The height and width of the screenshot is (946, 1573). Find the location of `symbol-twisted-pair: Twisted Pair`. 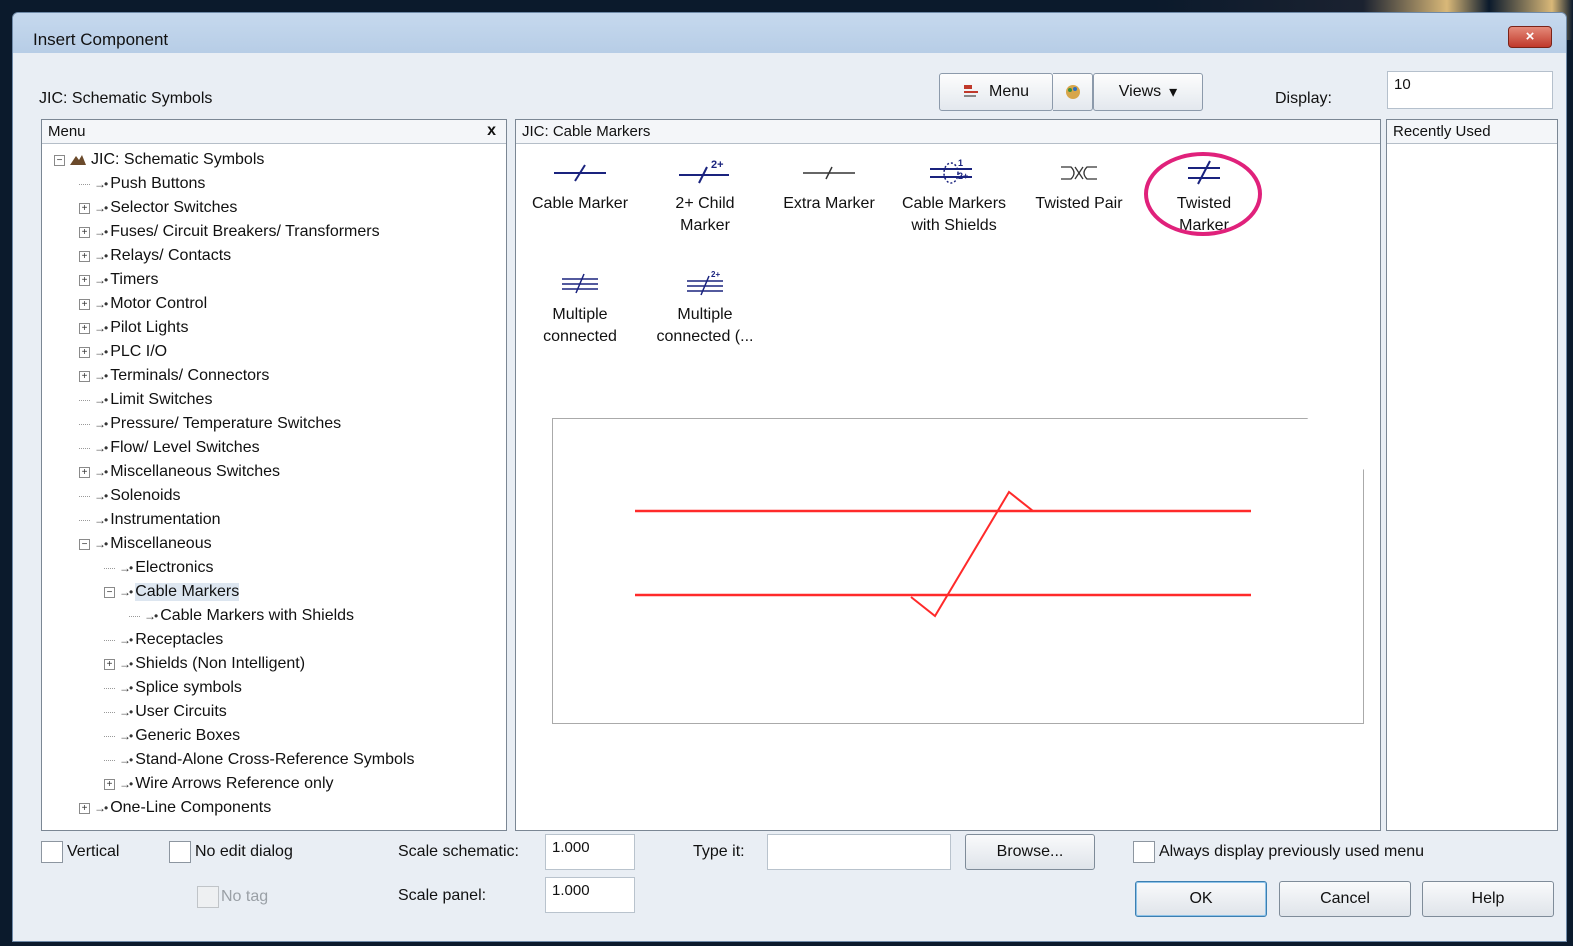

symbol-twisted-pair: Twisted Pair is located at coordinates (1079, 186).